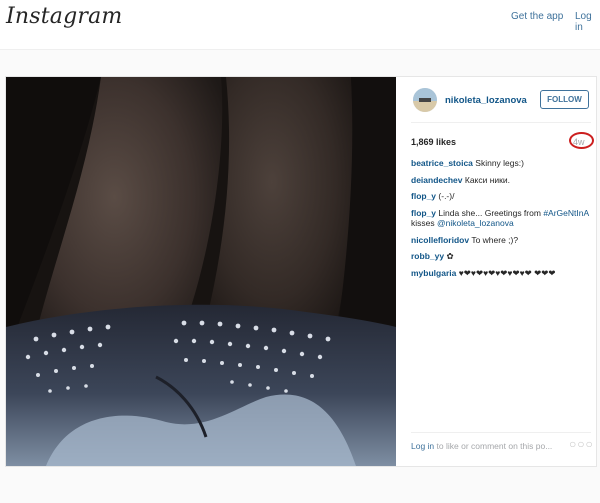 The height and width of the screenshot is (503, 600). What do you see at coordinates (487, 179) in the screenshot?
I see `comment-text: Какси ники.` at bounding box center [487, 179].